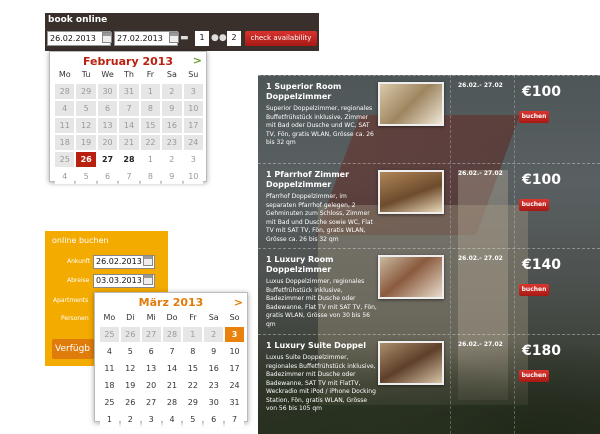  Describe the element at coordinates (281, 38) in the screenshot. I see `check-availability-button: check availability` at that location.